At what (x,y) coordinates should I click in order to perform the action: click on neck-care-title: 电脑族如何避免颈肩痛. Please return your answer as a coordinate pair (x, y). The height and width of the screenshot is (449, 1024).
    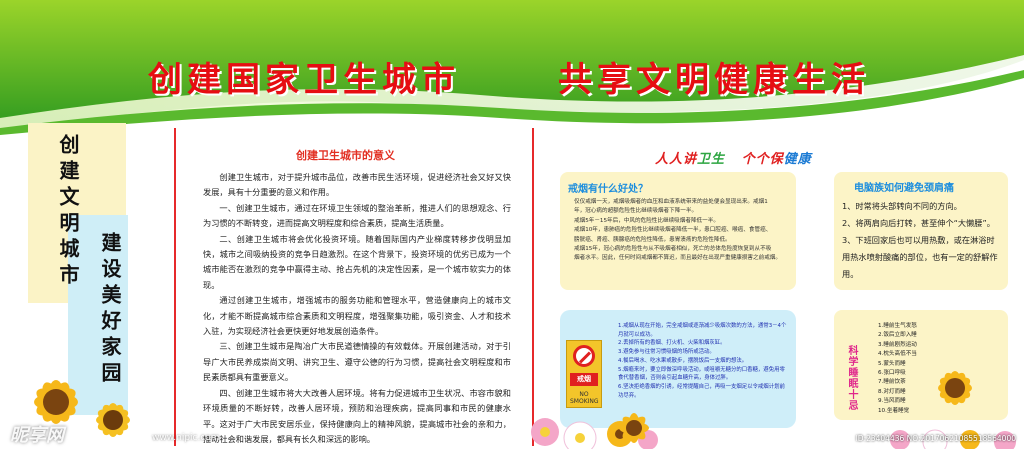
    Looking at the image, I should click on (904, 188).